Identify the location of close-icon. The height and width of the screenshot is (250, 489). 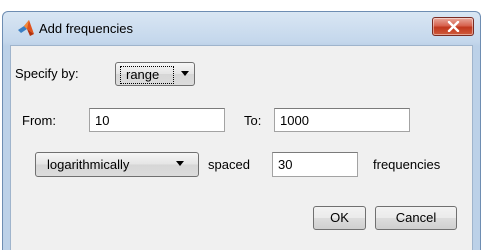
(453, 26).